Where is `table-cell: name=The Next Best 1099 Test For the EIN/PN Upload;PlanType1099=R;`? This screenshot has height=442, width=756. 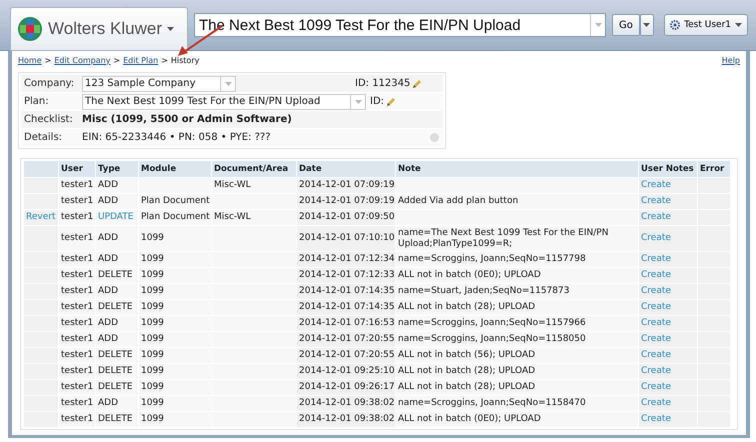 table-cell: name=The Next Best 1099 Test For the EIN/PN Upload;PlanType1099=R; is located at coordinates (517, 238).